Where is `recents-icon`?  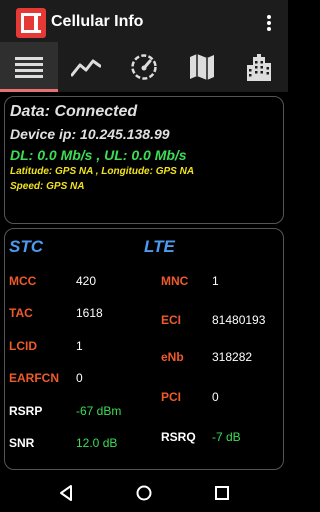
recents-icon is located at coordinates (222, 493).